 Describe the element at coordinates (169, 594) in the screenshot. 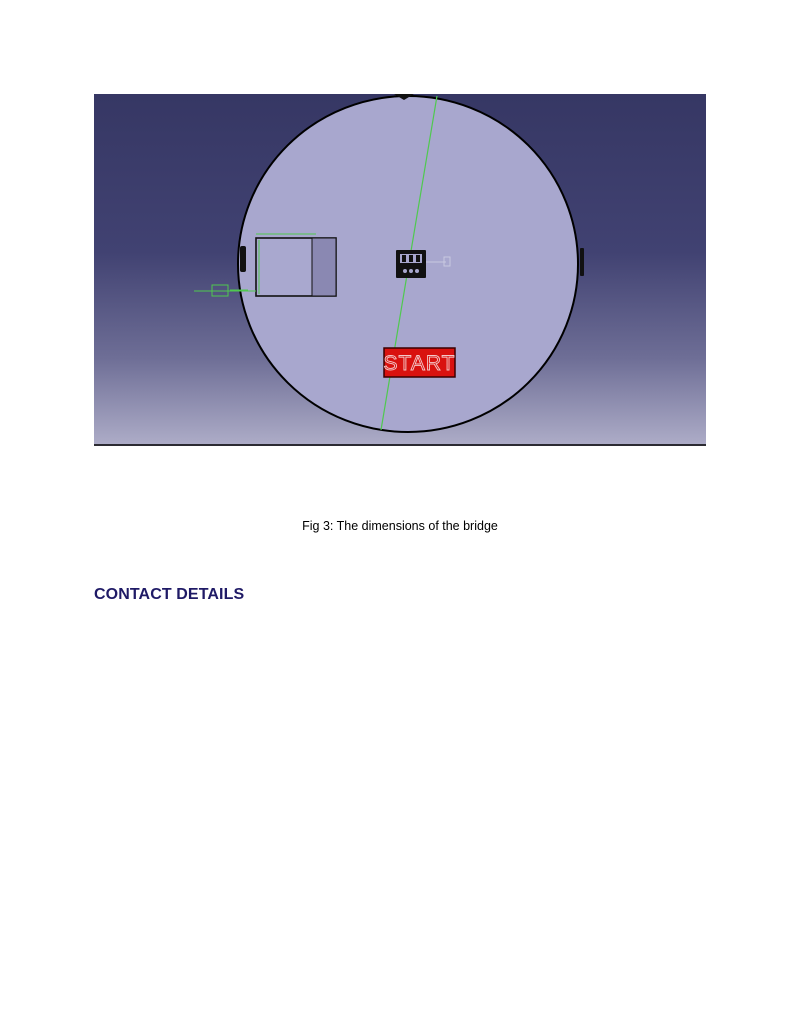

I see `section-heading: CONTACT DETAILS` at that location.